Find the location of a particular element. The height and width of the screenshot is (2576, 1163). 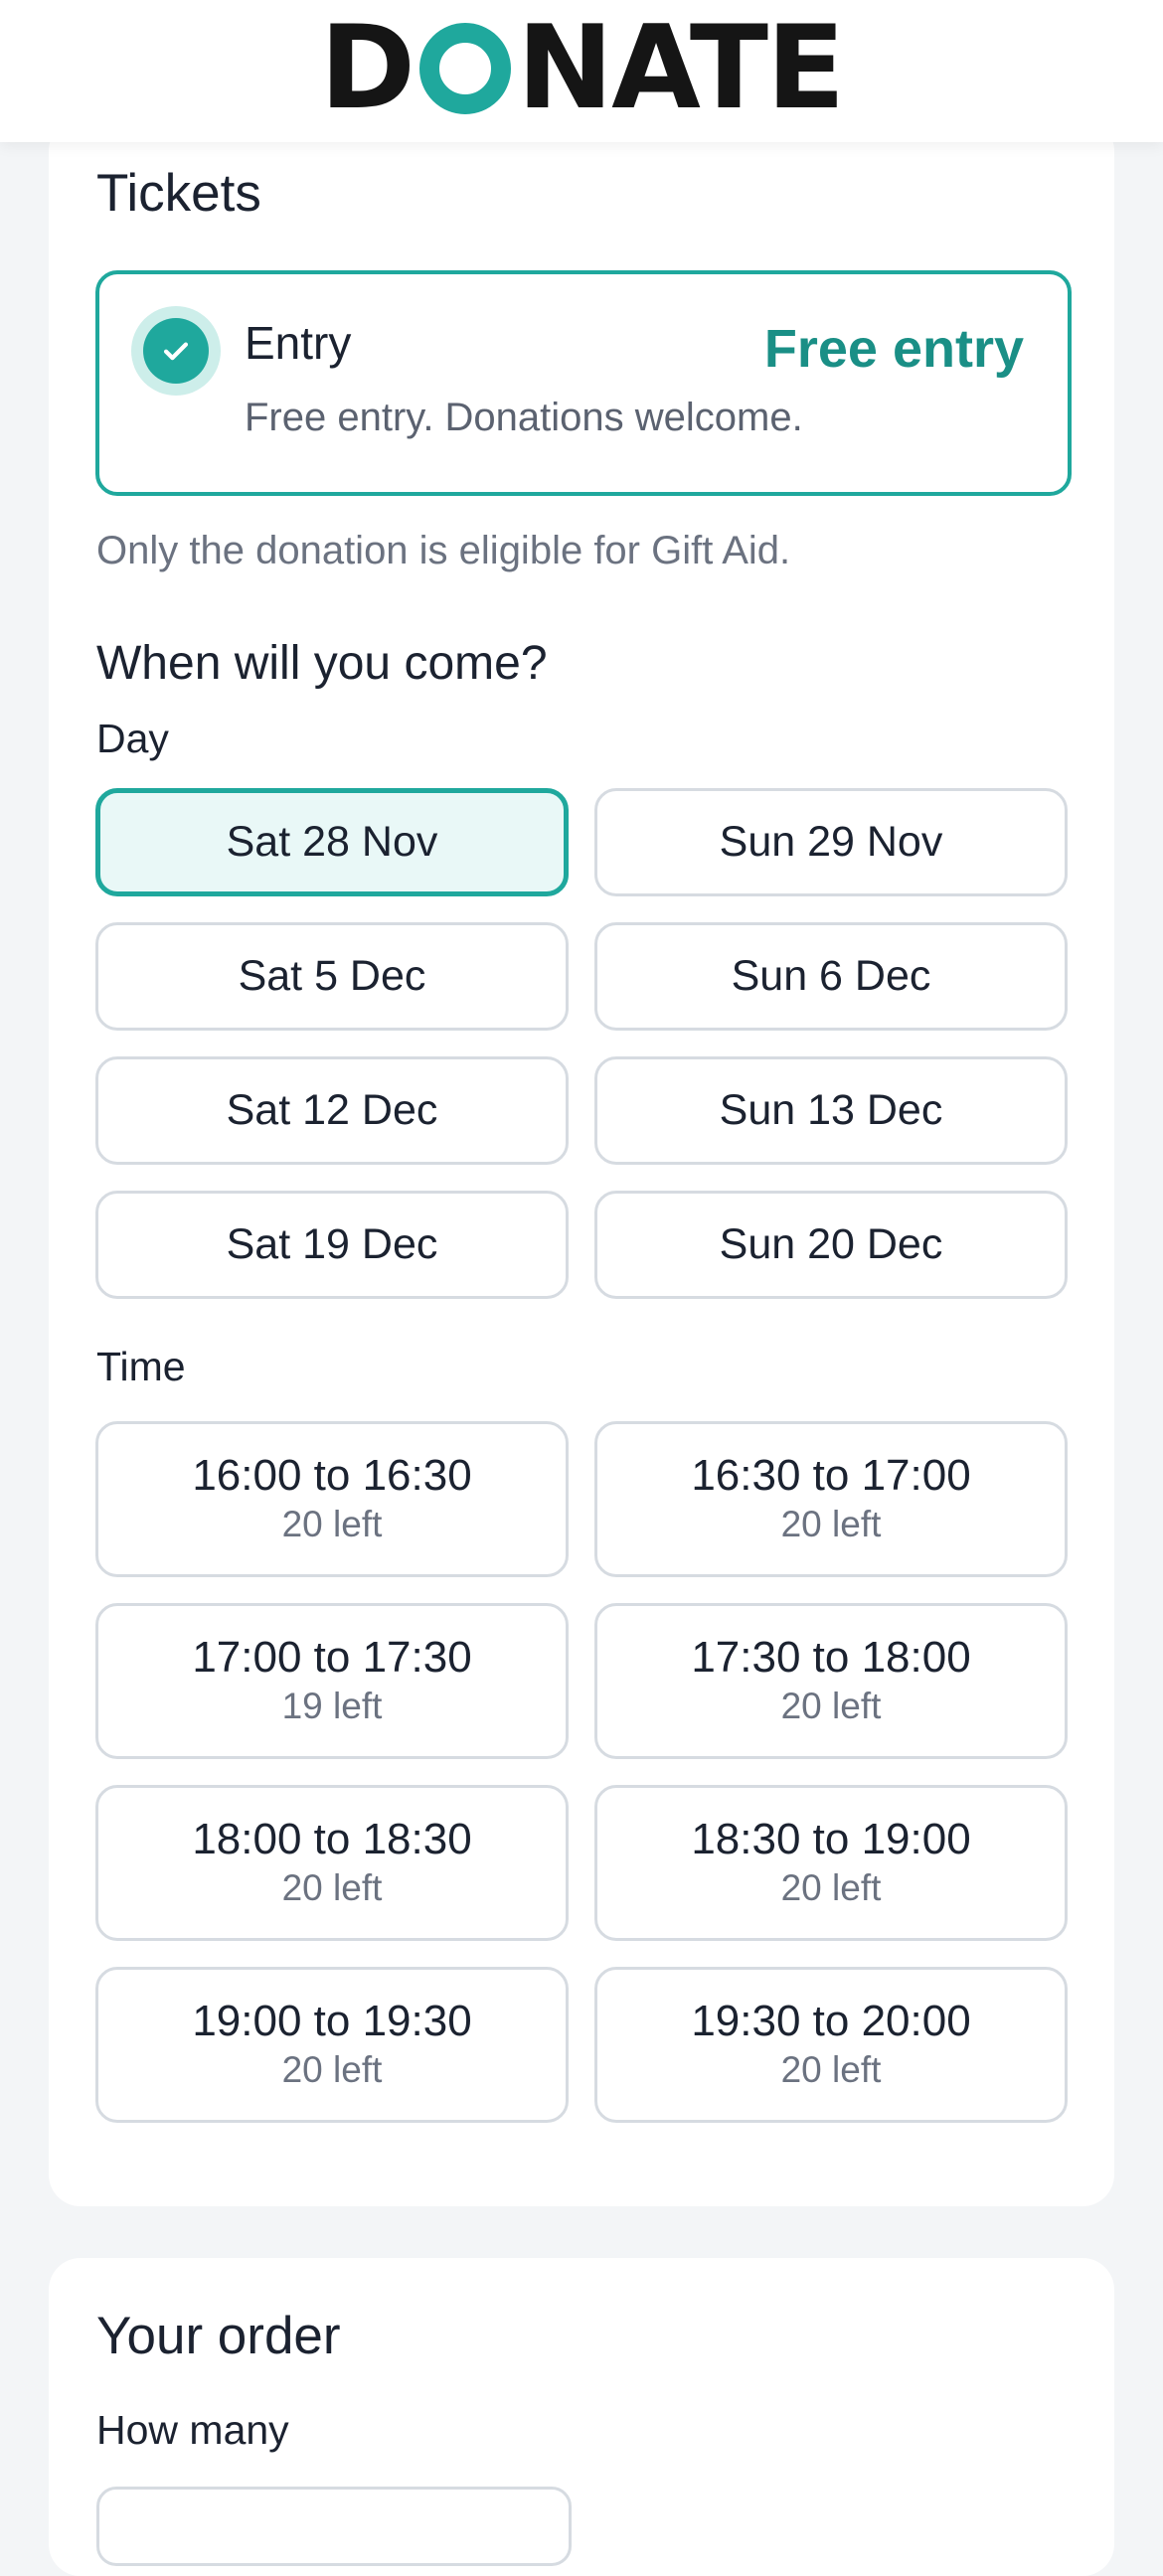

day-option-label: Sat 12 Dec is located at coordinates (332, 1110).